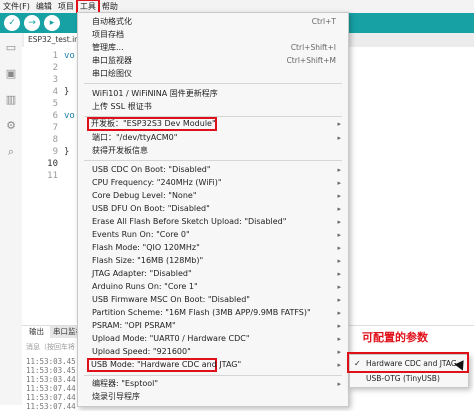  I want to click on highlight-box, so click(408, 362).